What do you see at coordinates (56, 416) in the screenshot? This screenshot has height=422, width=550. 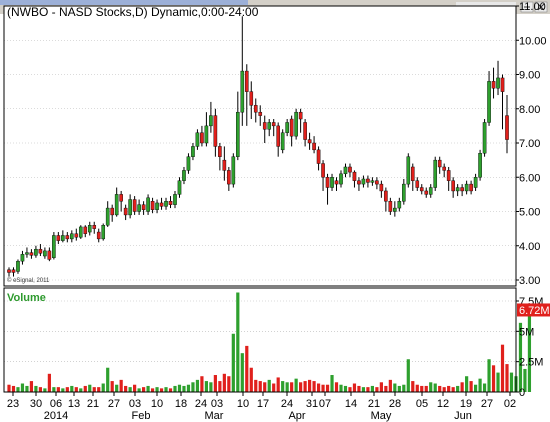 I see `month-label: 2014` at bounding box center [56, 416].